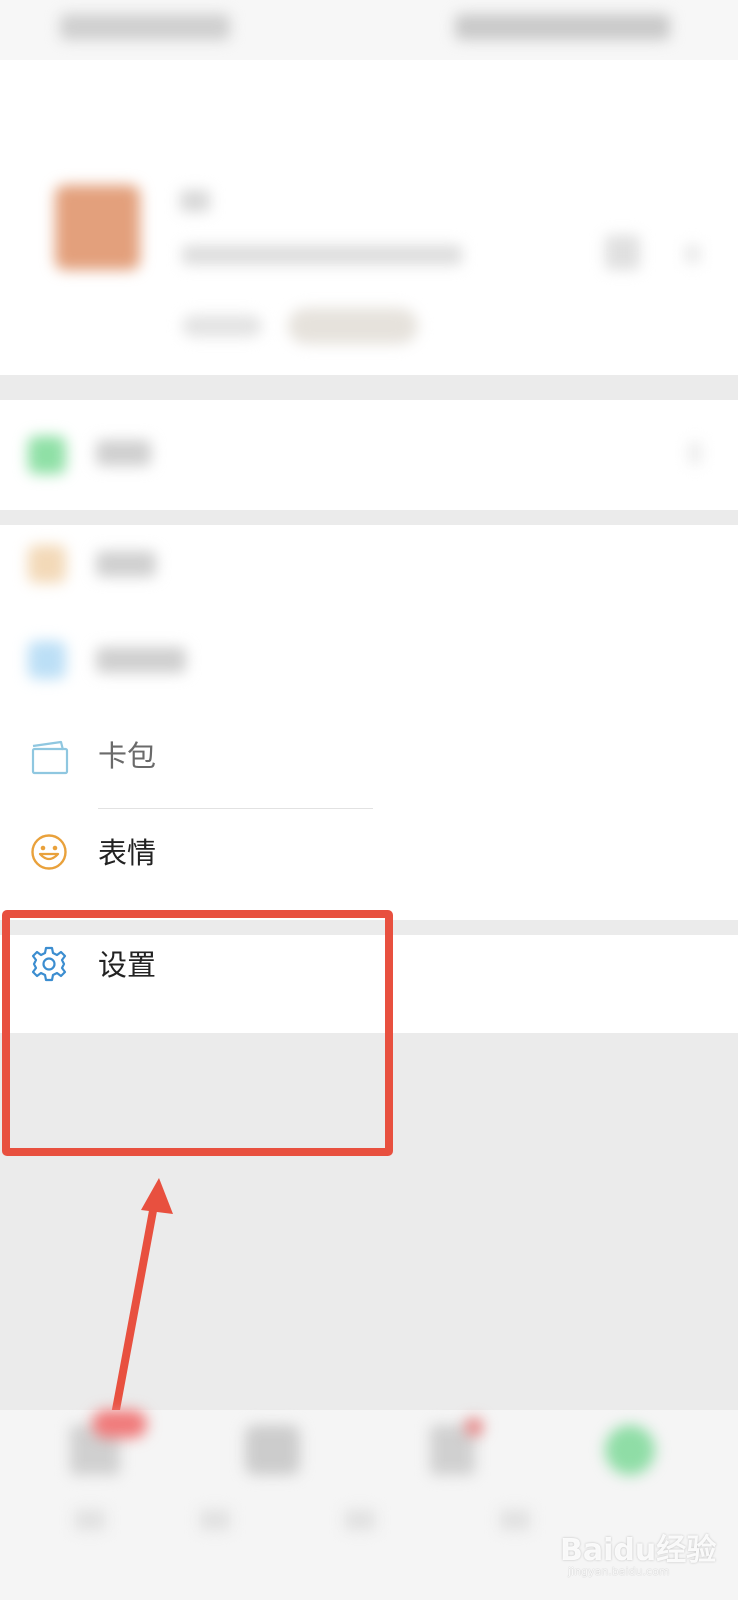 The height and width of the screenshot is (1600, 738). Describe the element at coordinates (145, 27) in the screenshot. I see `status-time-area` at that location.